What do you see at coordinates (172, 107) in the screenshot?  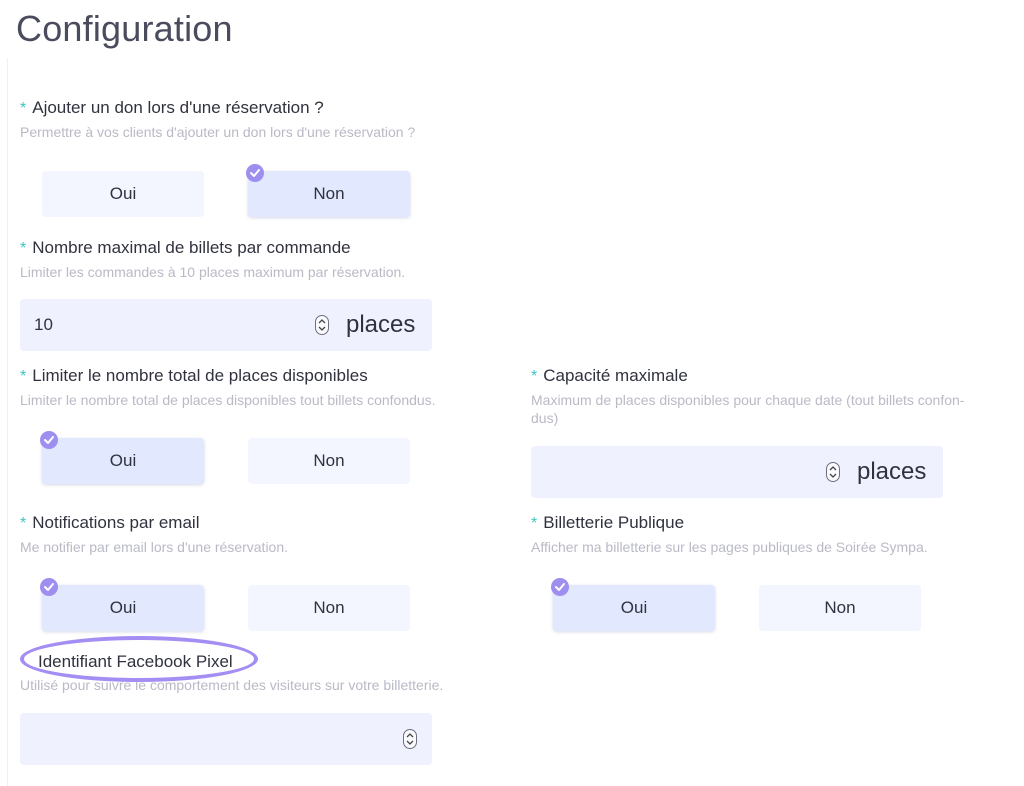 I see `donation-label: * Ajouter un don lors d'une réservation ?` at bounding box center [172, 107].